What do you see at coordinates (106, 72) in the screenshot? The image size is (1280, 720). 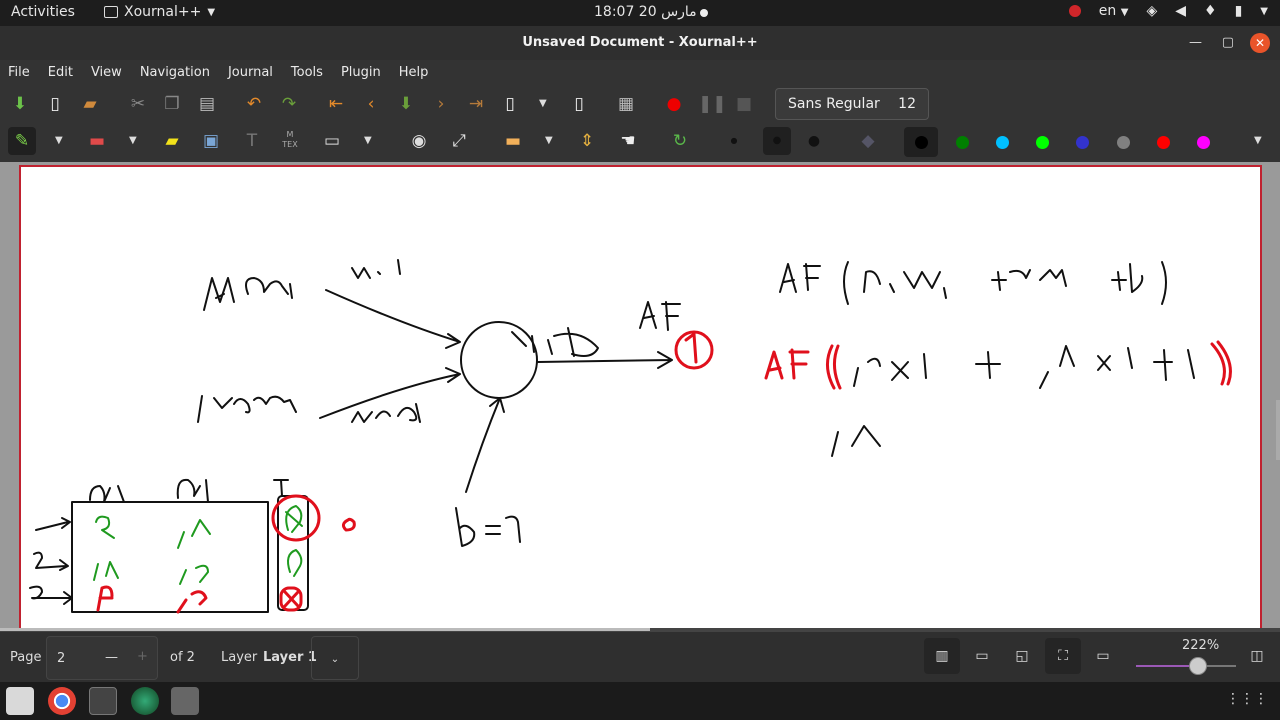 I see `menu-view: View` at bounding box center [106, 72].